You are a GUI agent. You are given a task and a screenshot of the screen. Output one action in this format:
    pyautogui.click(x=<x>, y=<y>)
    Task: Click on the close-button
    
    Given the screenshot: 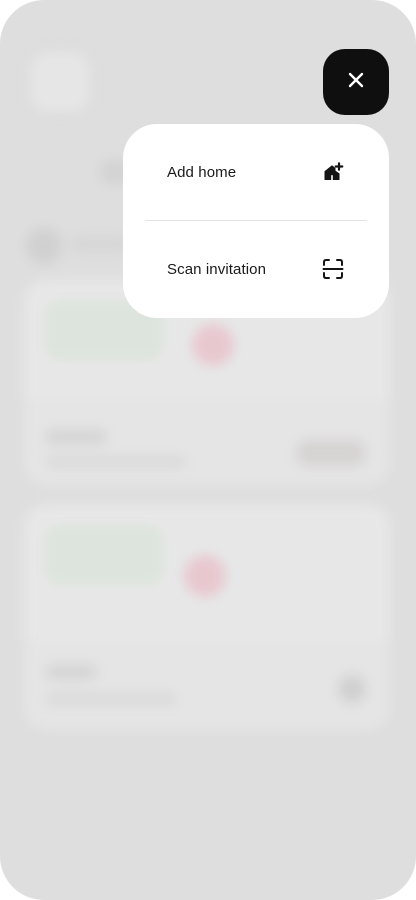 What is the action you would take?
    pyautogui.click(x=356, y=82)
    